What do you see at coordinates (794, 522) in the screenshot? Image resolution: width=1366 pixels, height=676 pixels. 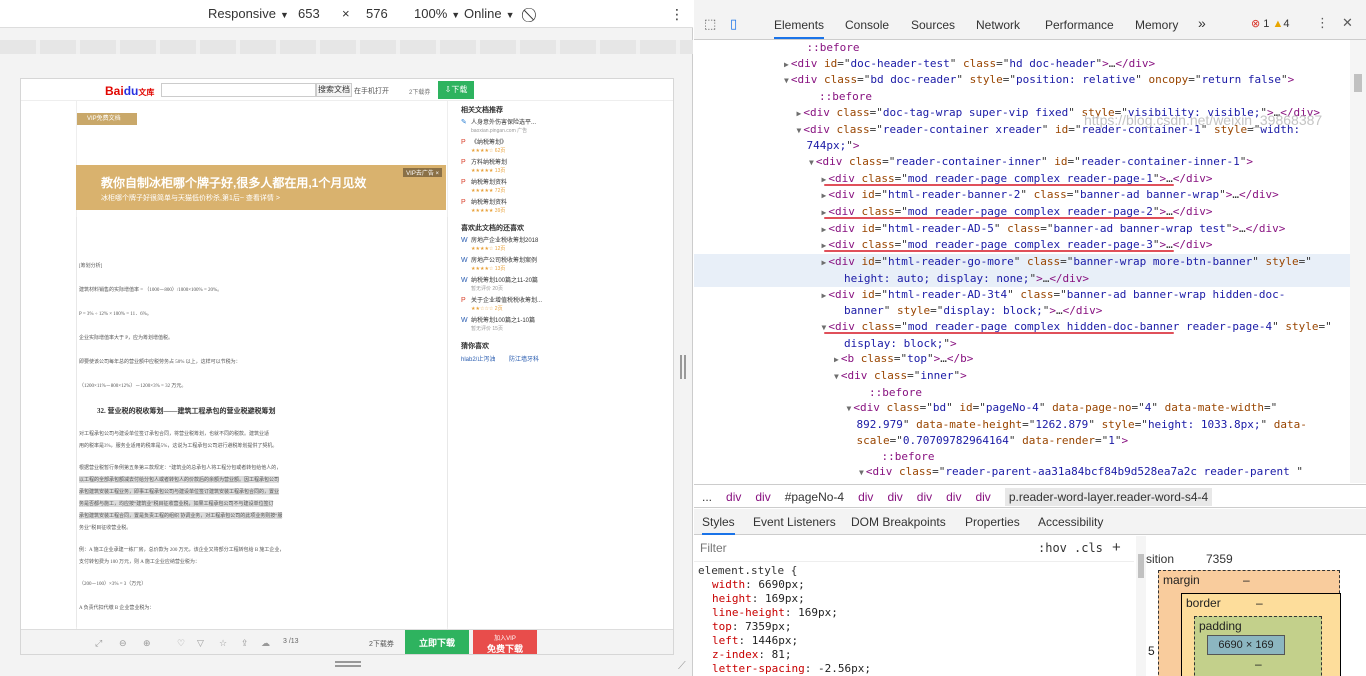 I see `tab-event-listeners: Event Listeners` at bounding box center [794, 522].